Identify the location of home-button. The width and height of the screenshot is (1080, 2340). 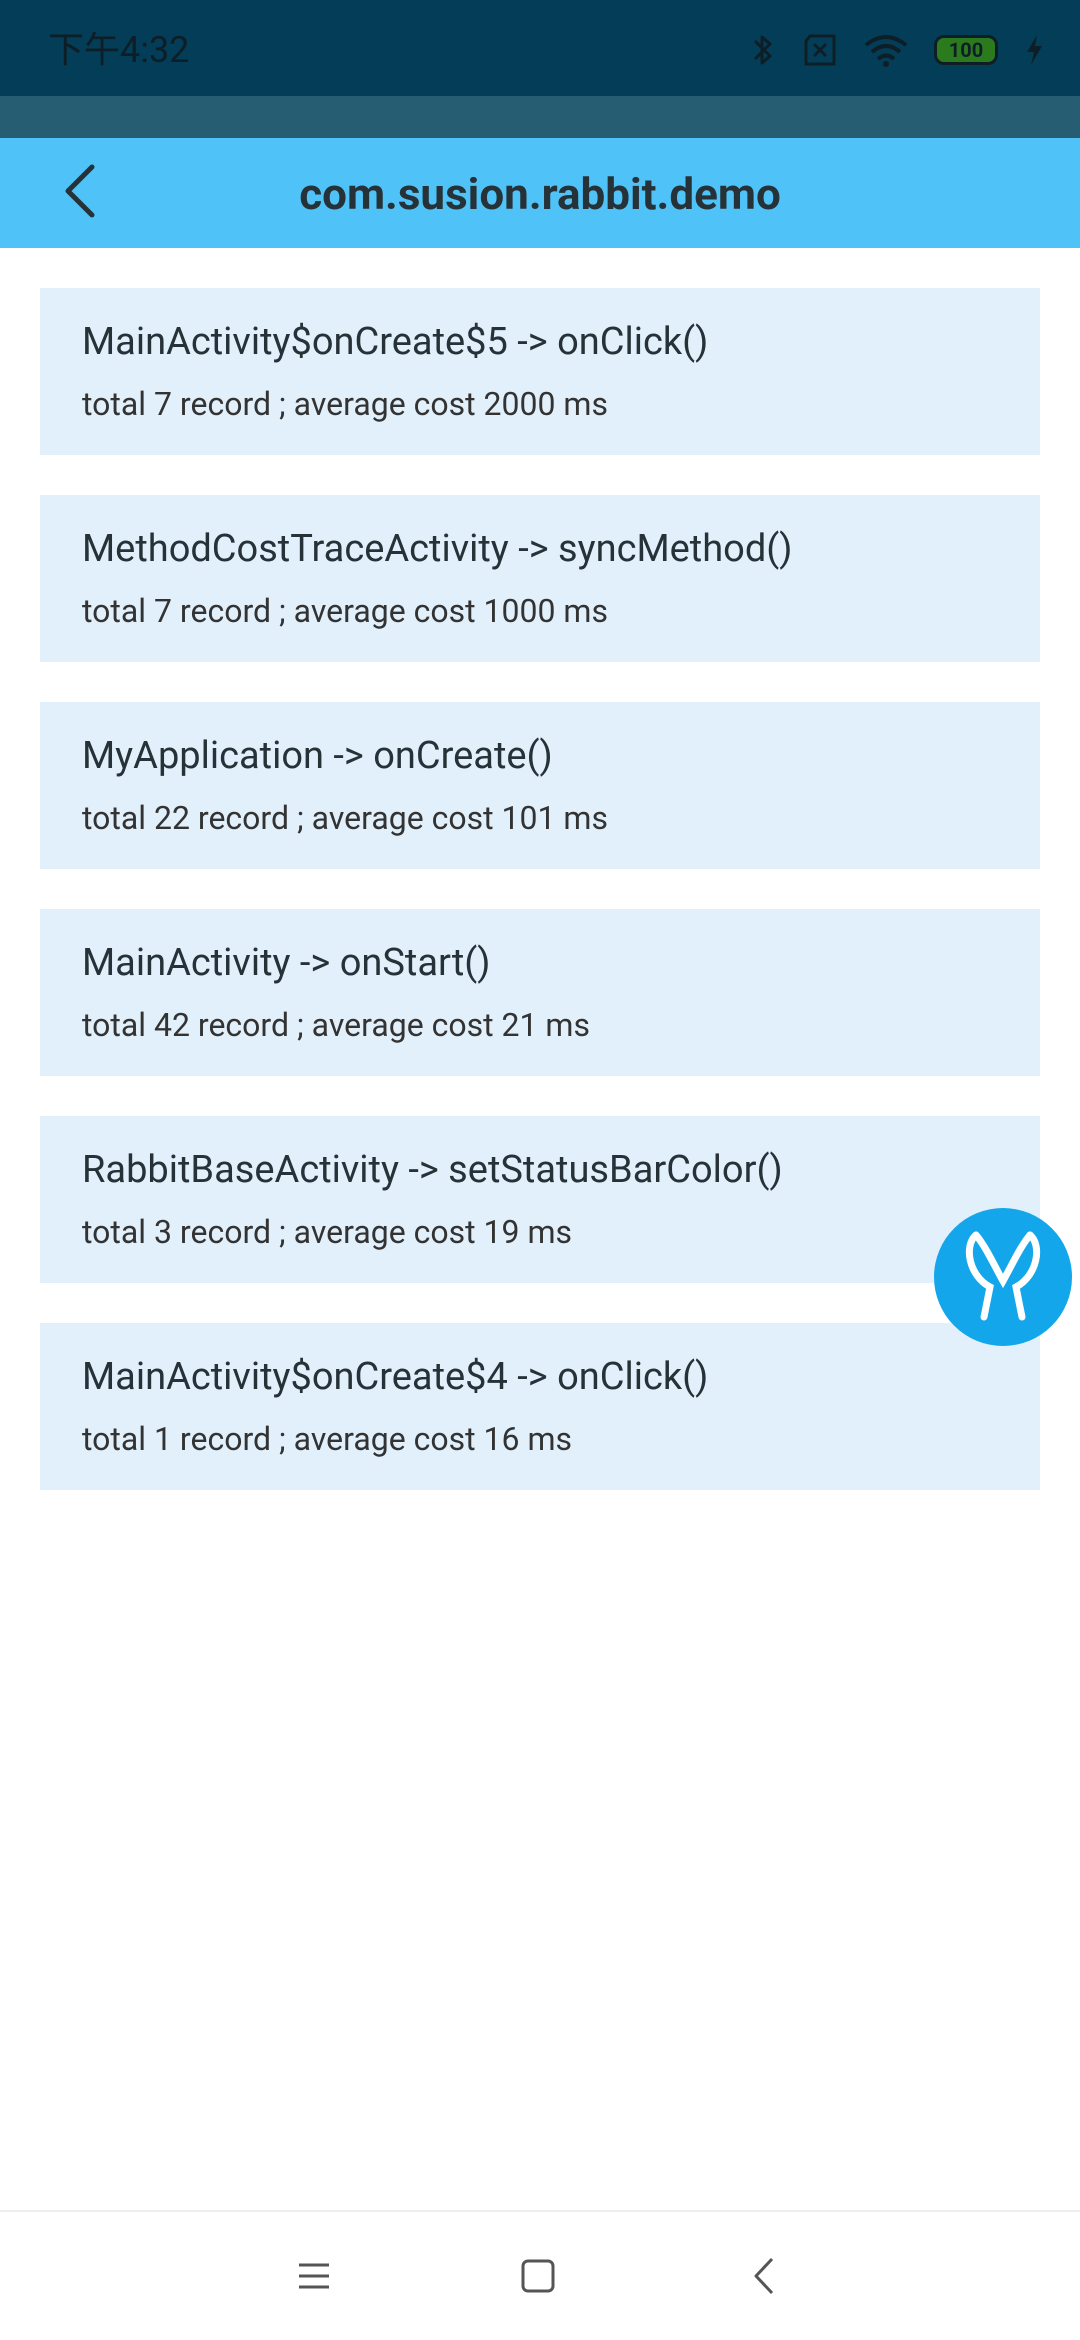
(538, 2278).